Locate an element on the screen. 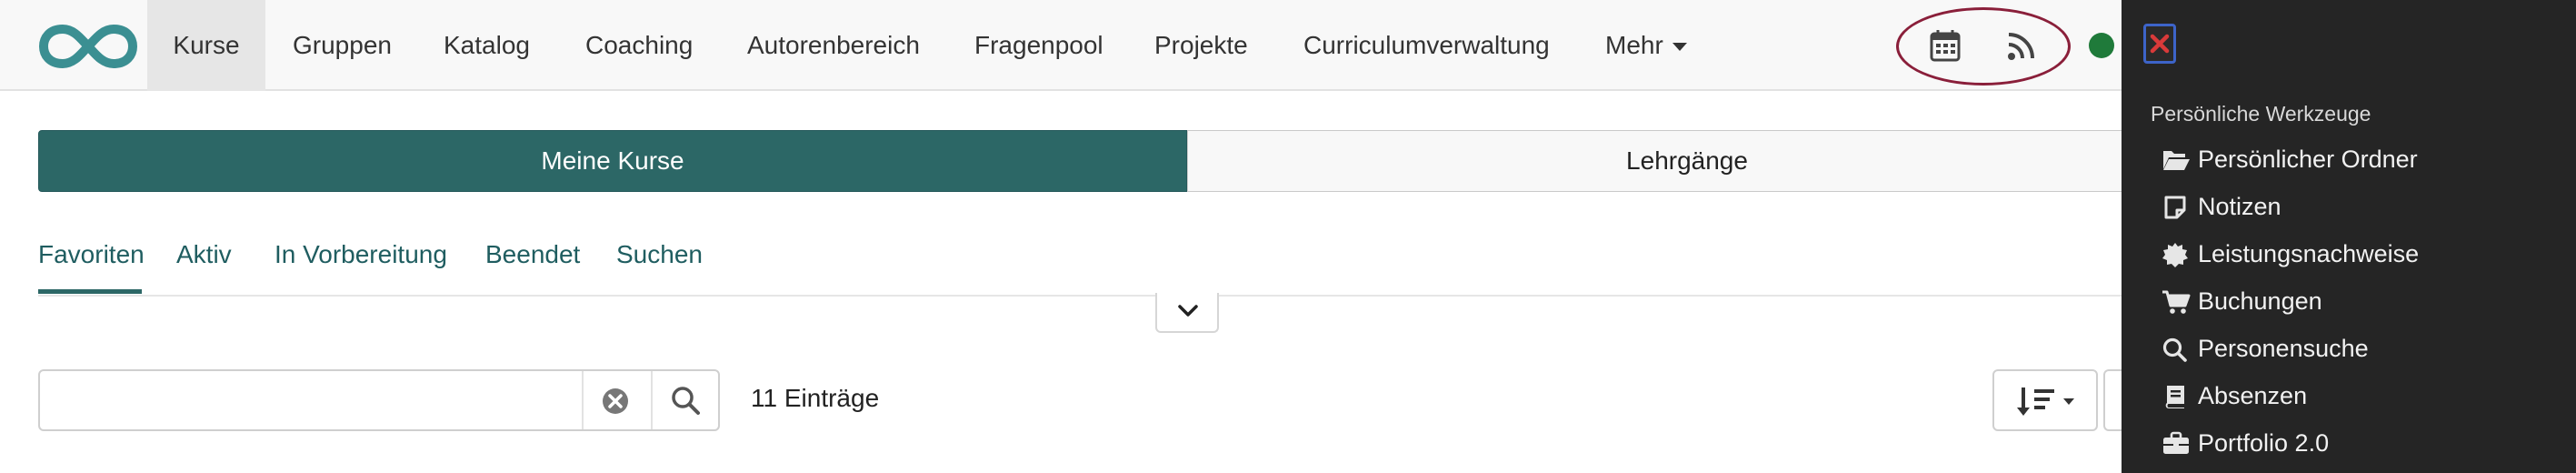 The width and height of the screenshot is (2576, 473). tool-buchungen: Buchungen is located at coordinates (2361, 304).